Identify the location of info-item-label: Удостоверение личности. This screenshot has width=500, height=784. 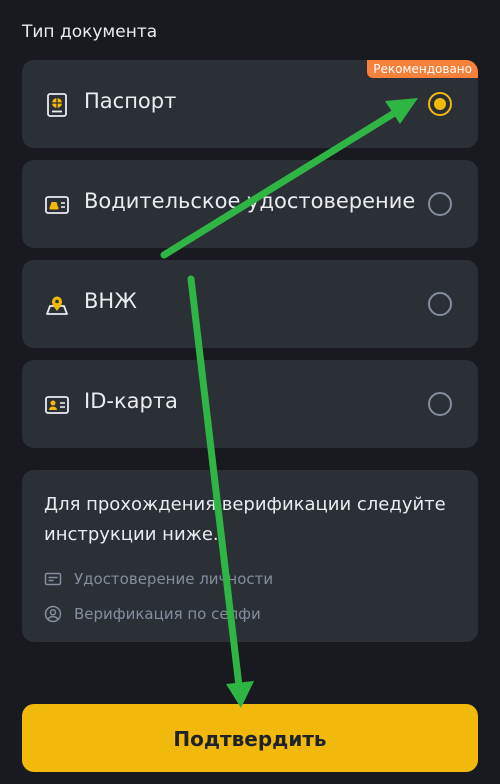
(174, 579).